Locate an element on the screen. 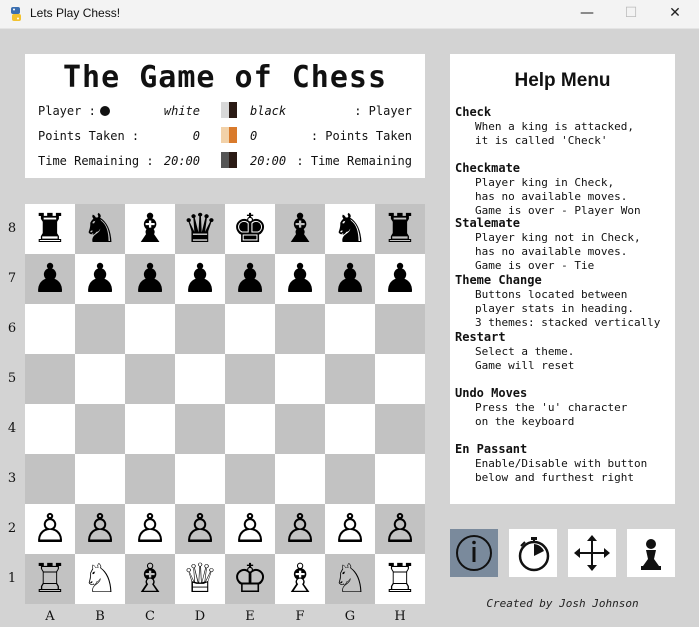 The width and height of the screenshot is (699, 627). square-g1: ♘ is located at coordinates (350, 579).